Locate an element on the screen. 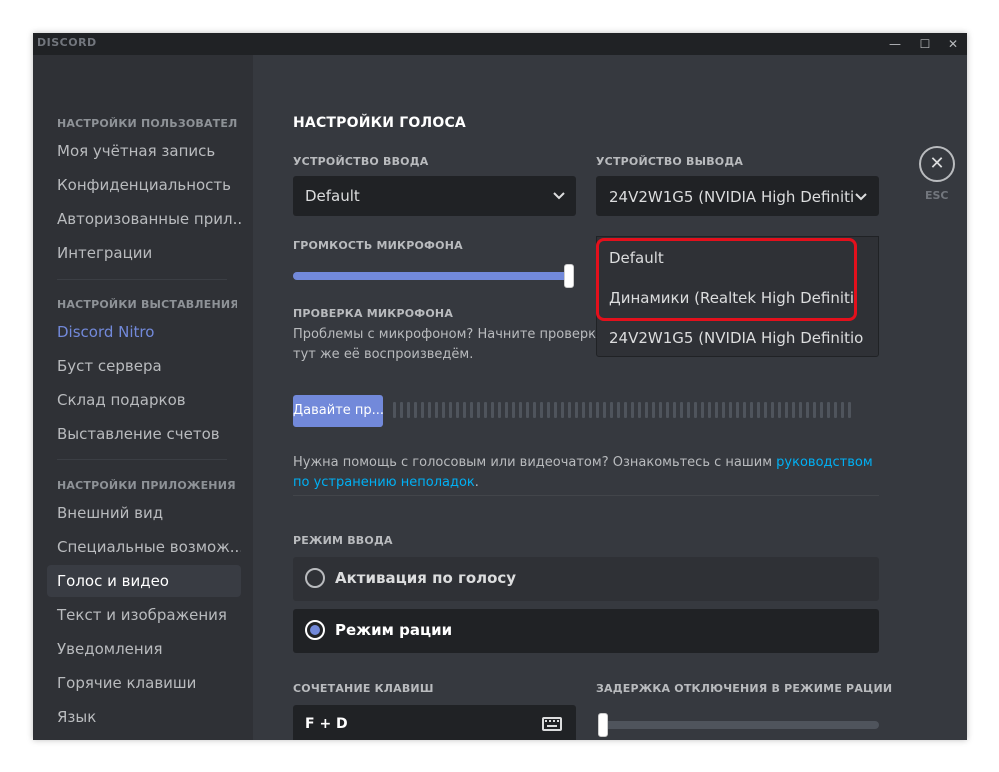 Image resolution: width=999 pixels, height=772 pixels. release-delay-handle is located at coordinates (603, 725).